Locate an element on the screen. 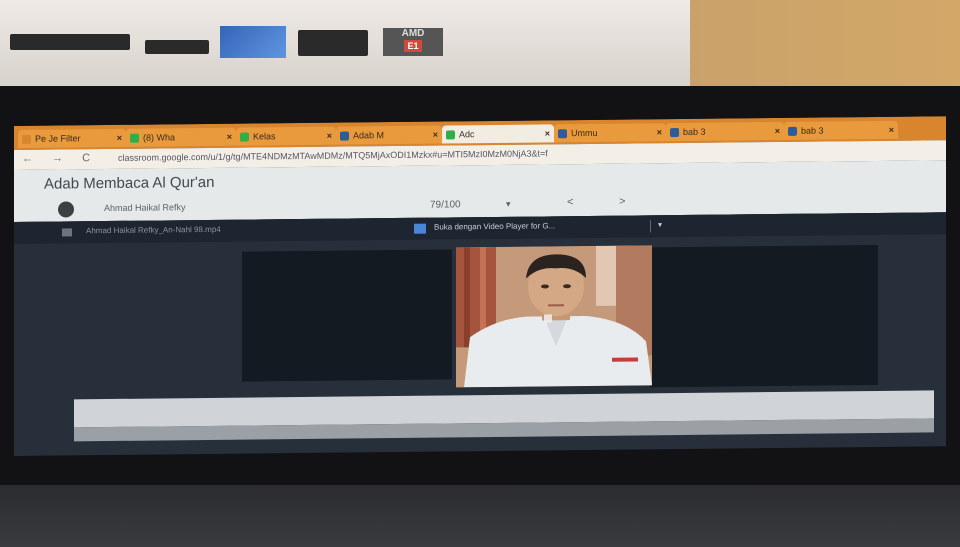 The height and width of the screenshot is (547, 960). next-student-button: > is located at coordinates (622, 202).